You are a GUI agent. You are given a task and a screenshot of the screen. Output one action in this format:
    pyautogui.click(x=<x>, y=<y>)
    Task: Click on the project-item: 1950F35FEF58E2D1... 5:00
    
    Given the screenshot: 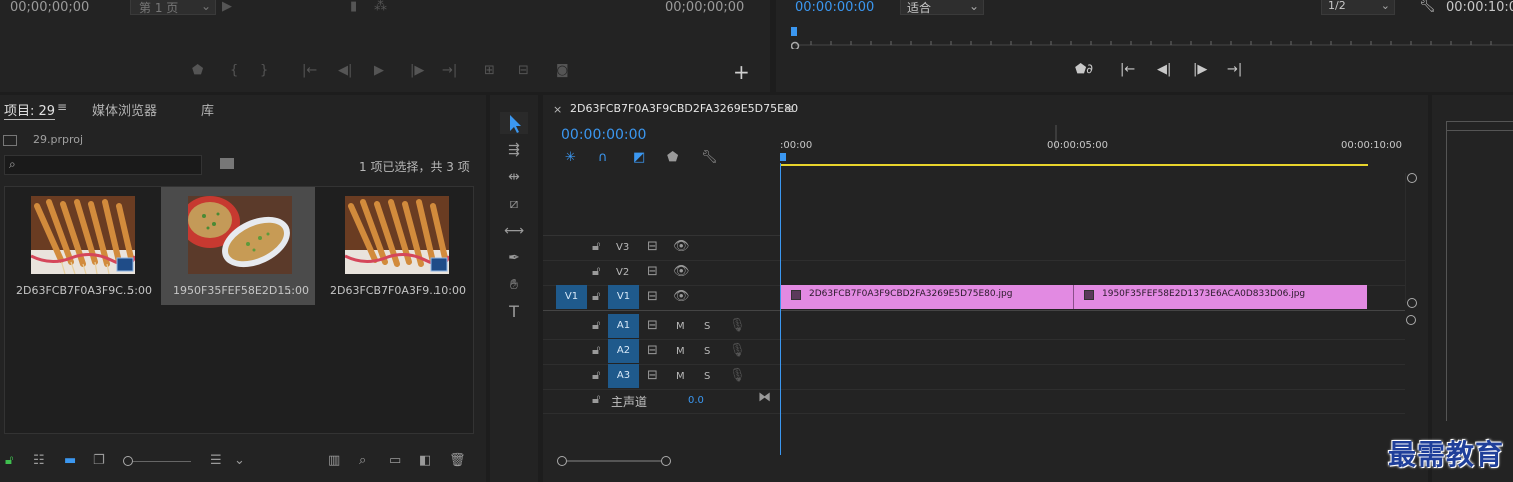 What is the action you would take?
    pyautogui.click(x=238, y=246)
    